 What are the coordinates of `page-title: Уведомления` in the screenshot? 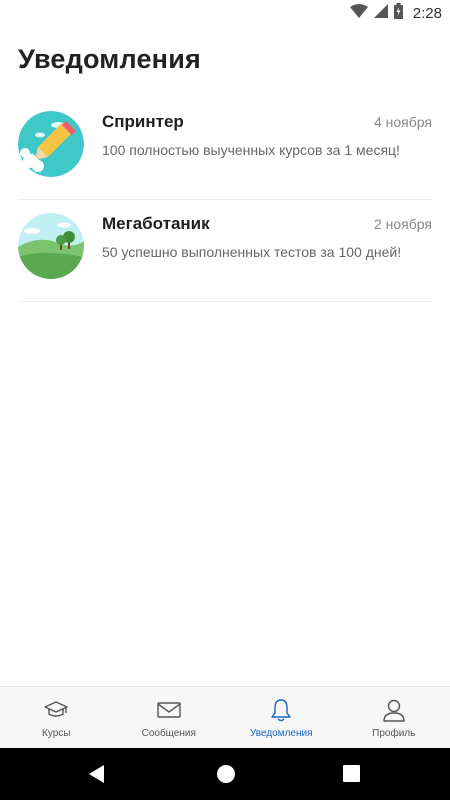 It's located at (109, 59).